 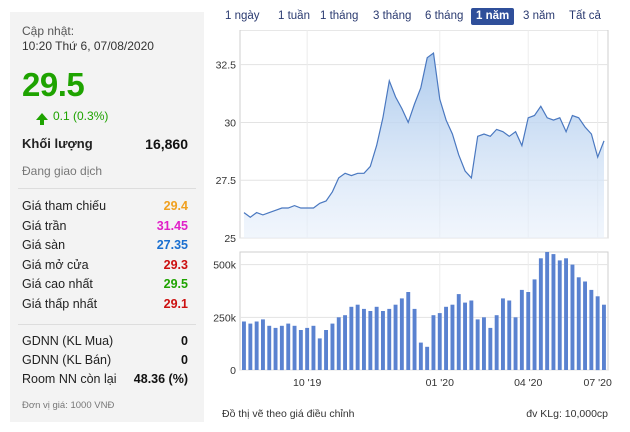 What do you see at coordinates (225, 318) in the screenshot?
I see `volume-tick-label: 250k` at bounding box center [225, 318].